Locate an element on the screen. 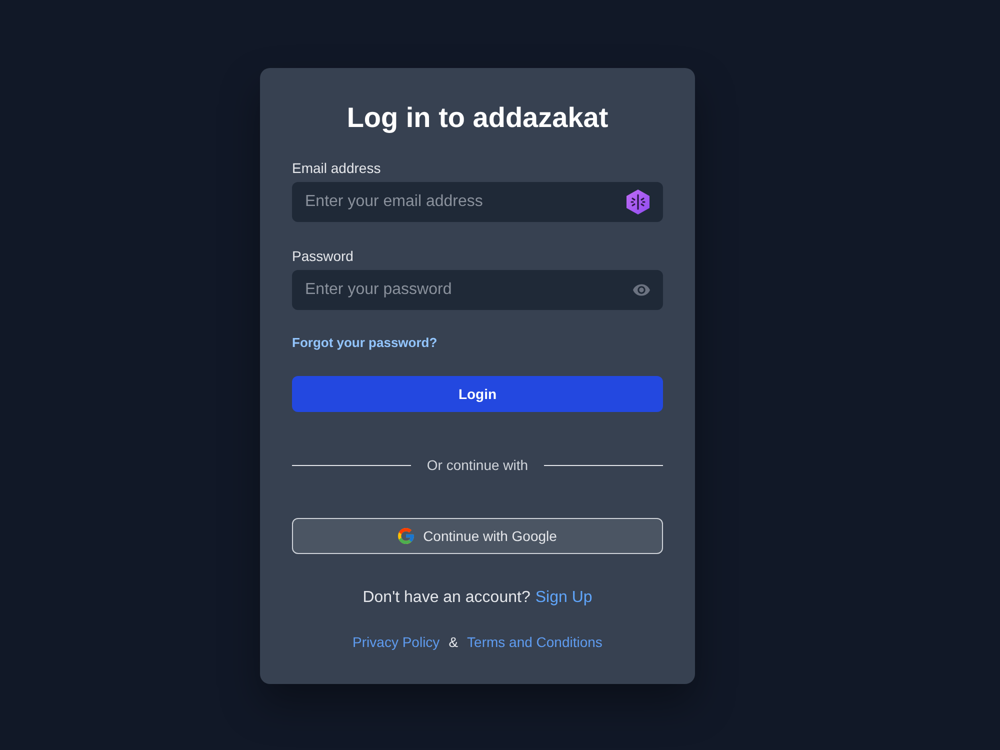 Image resolution: width=1000 pixels, height=750 pixels. field-label: Password is located at coordinates (323, 256).